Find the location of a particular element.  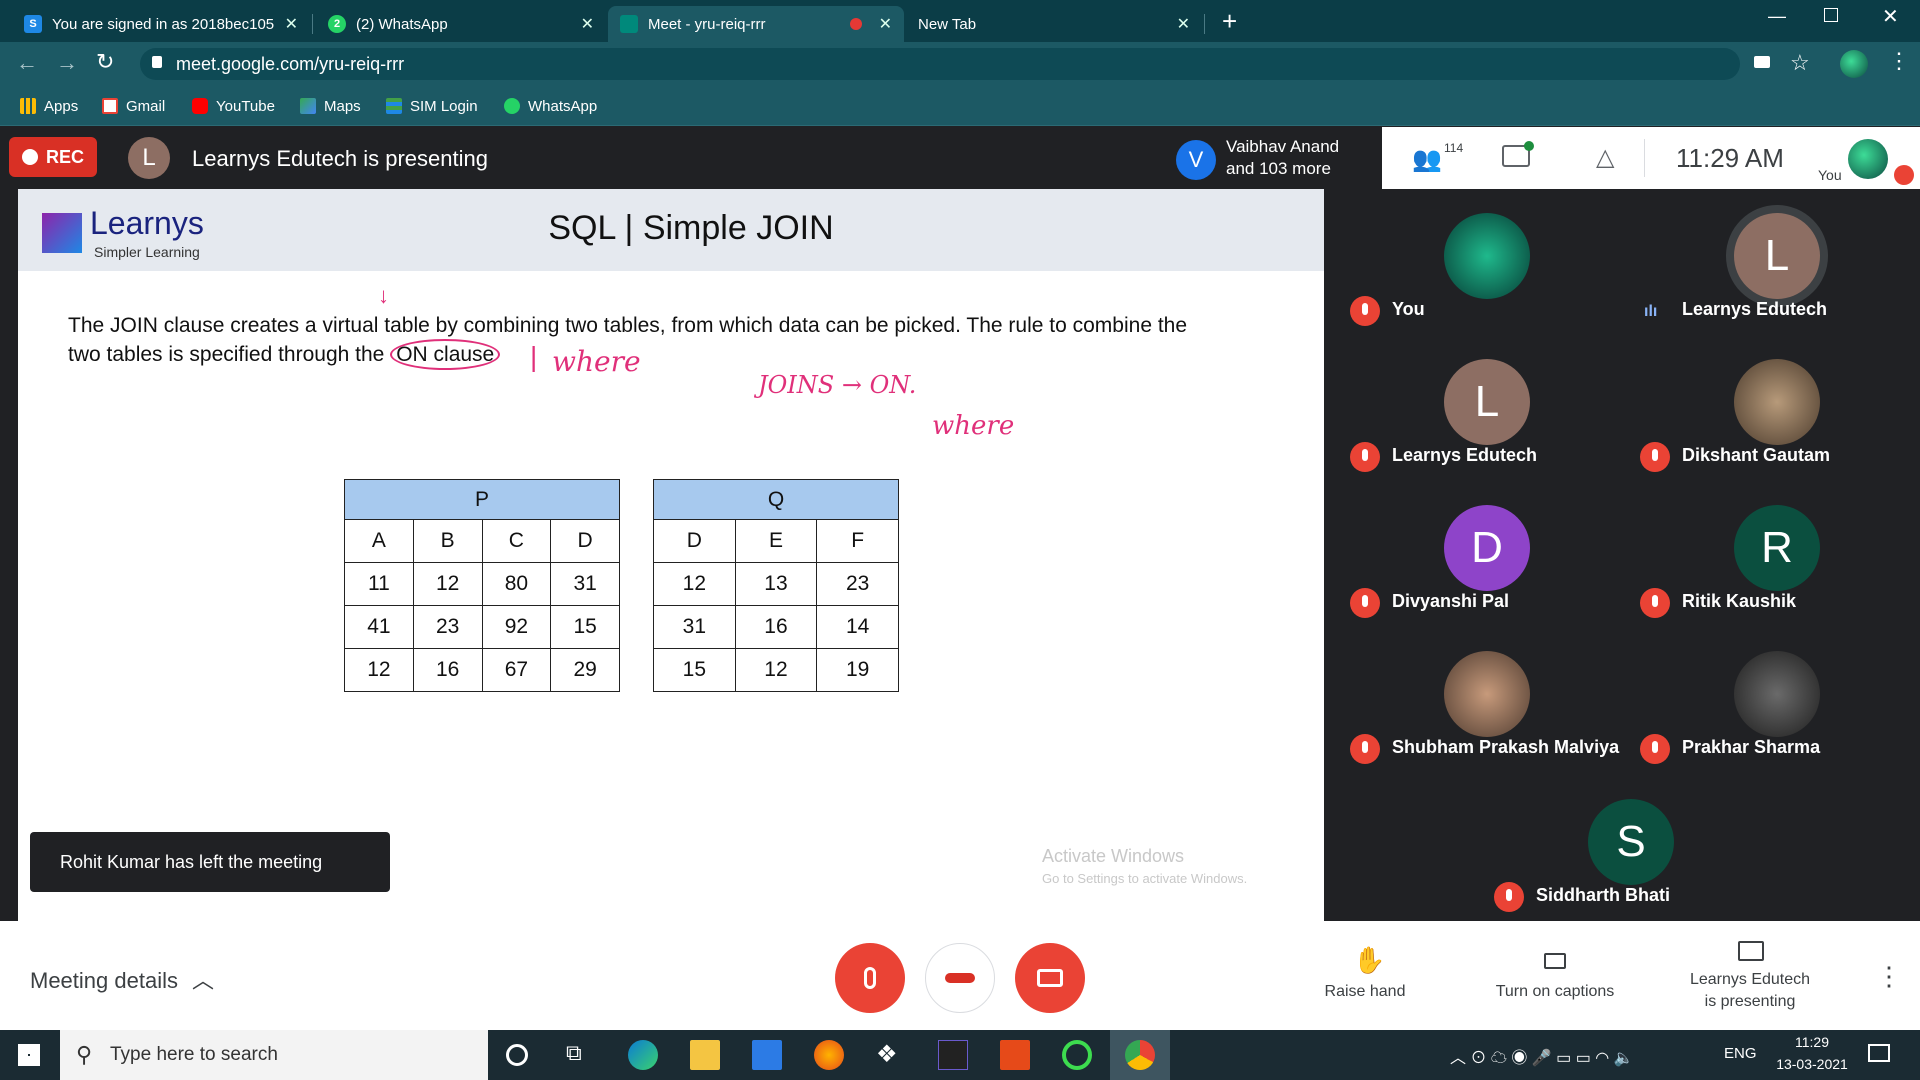

participant-avatar is located at coordinates (1487, 256).